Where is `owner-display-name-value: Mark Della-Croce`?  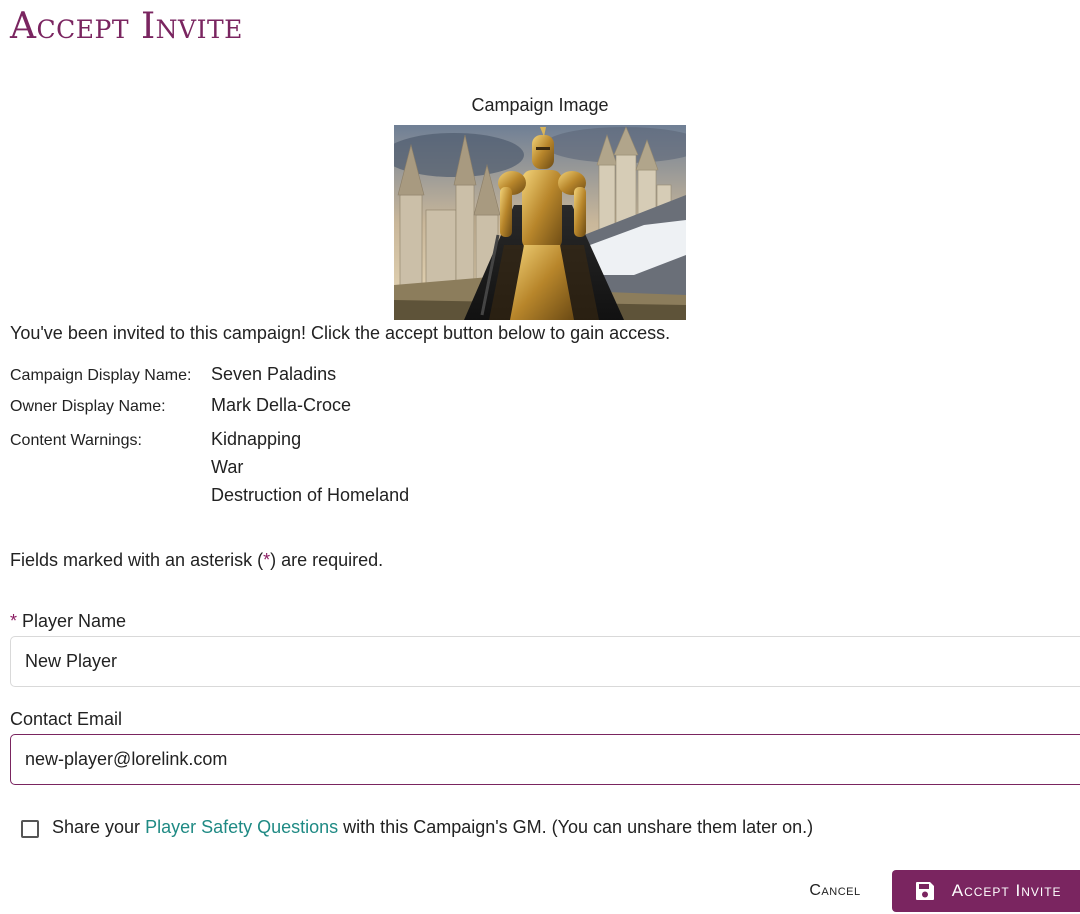
owner-display-name-value: Mark Della-Croce is located at coordinates (281, 405).